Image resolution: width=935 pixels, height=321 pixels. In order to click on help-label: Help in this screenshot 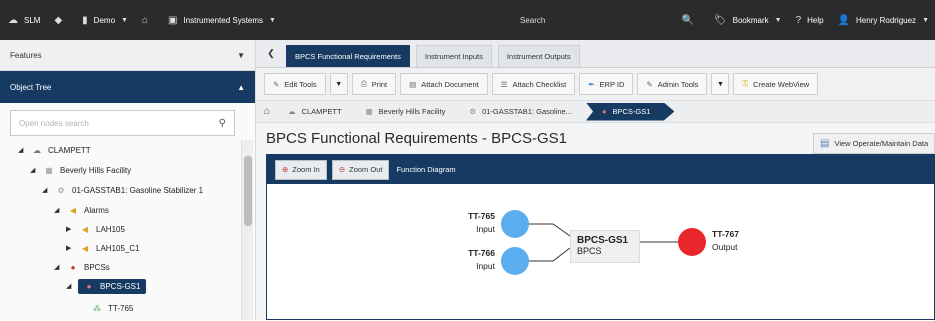, I will do `click(815, 20)`.